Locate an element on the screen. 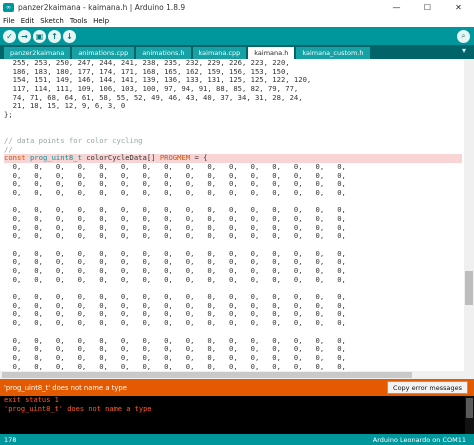 Image resolution: width=474 pixels, height=445 pixels. tab-animations-h: animations.h is located at coordinates (163, 53).